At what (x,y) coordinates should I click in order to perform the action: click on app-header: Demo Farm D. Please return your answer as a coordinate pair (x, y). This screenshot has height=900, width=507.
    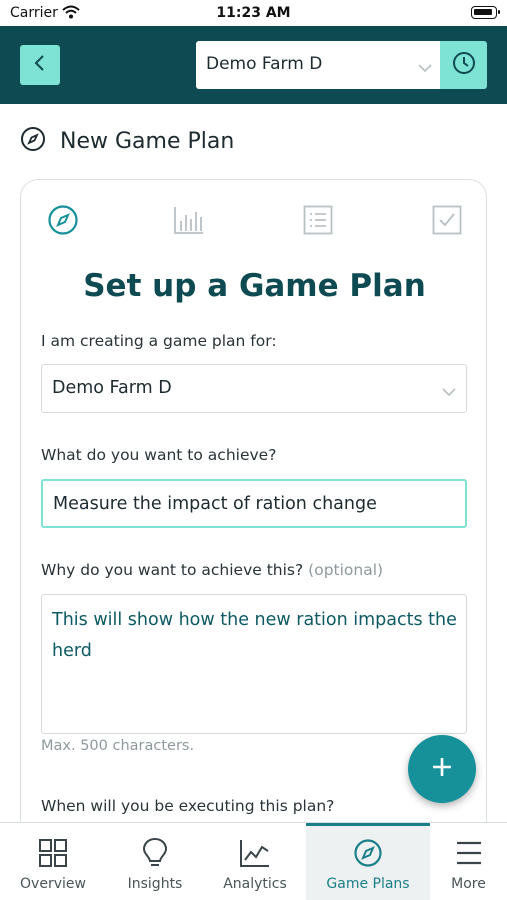
    Looking at the image, I should click on (253, 65).